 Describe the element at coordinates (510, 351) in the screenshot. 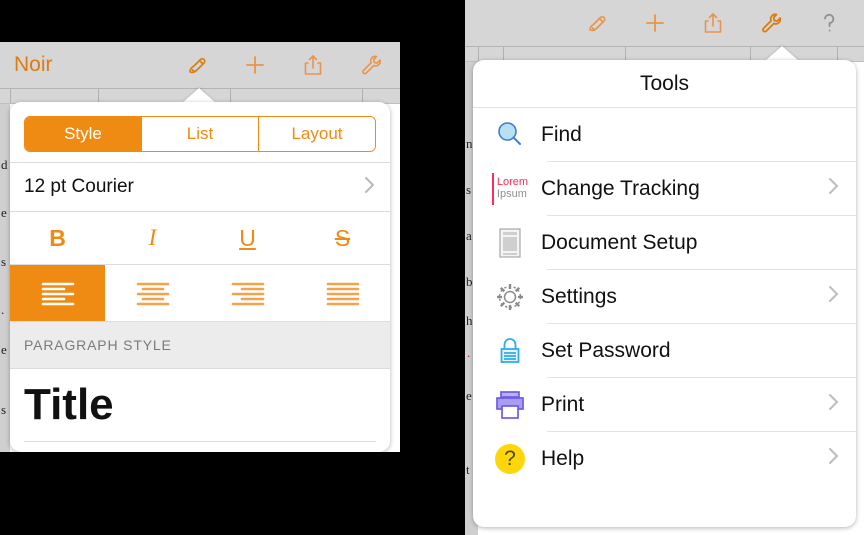

I see `lock-icon` at that location.